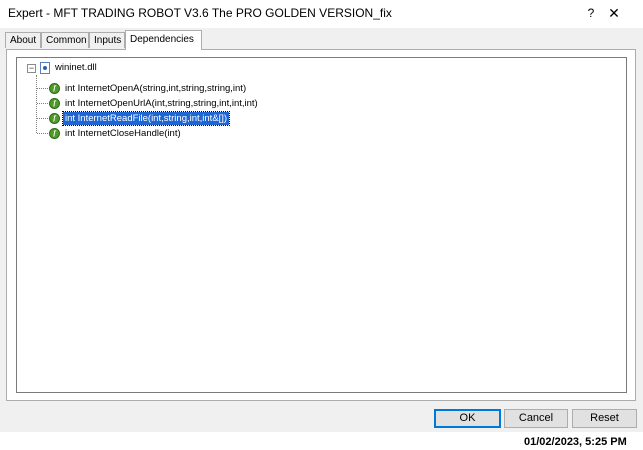 The width and height of the screenshot is (643, 450). What do you see at coordinates (591, 13) in the screenshot?
I see `help-button: ?` at bounding box center [591, 13].